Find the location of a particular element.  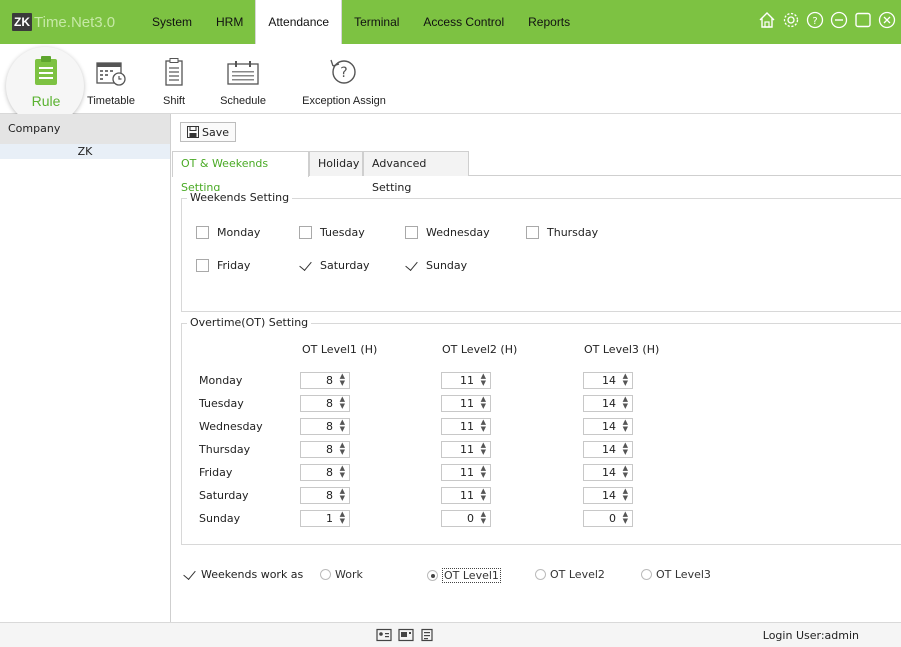

sunday-box is located at coordinates (411, 265).